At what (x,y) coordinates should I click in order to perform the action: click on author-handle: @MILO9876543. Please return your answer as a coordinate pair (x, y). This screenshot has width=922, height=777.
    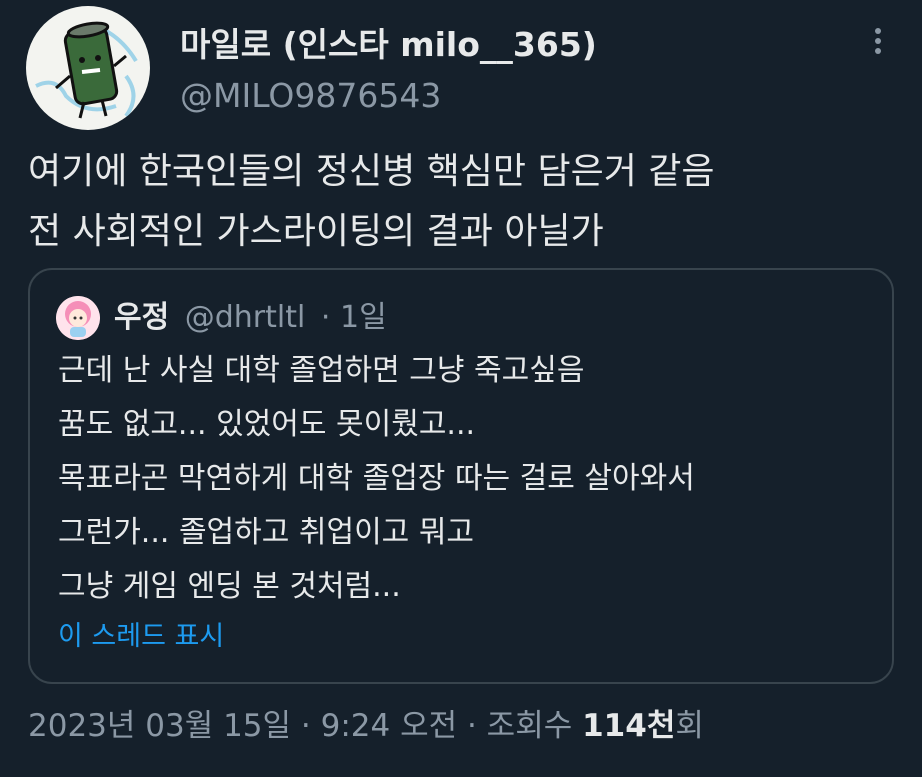
    Looking at the image, I should click on (310, 95).